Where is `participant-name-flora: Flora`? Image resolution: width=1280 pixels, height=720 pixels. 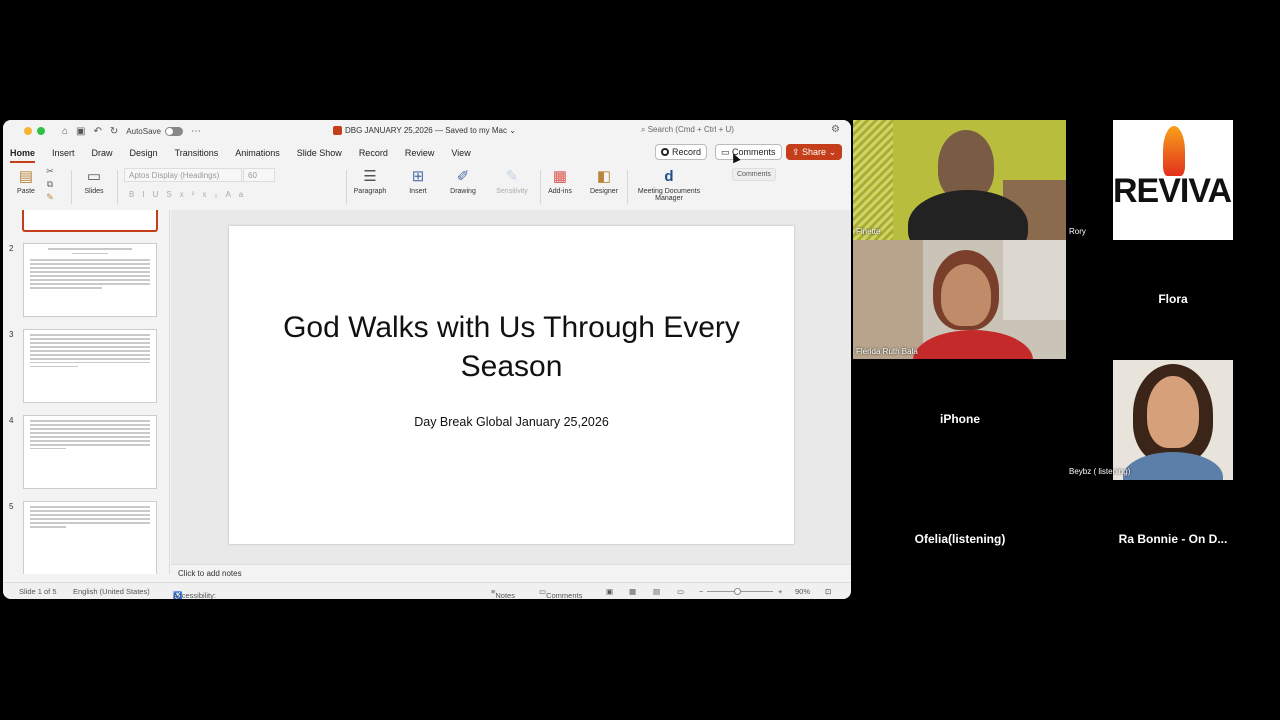 participant-name-flora: Flora is located at coordinates (1173, 299).